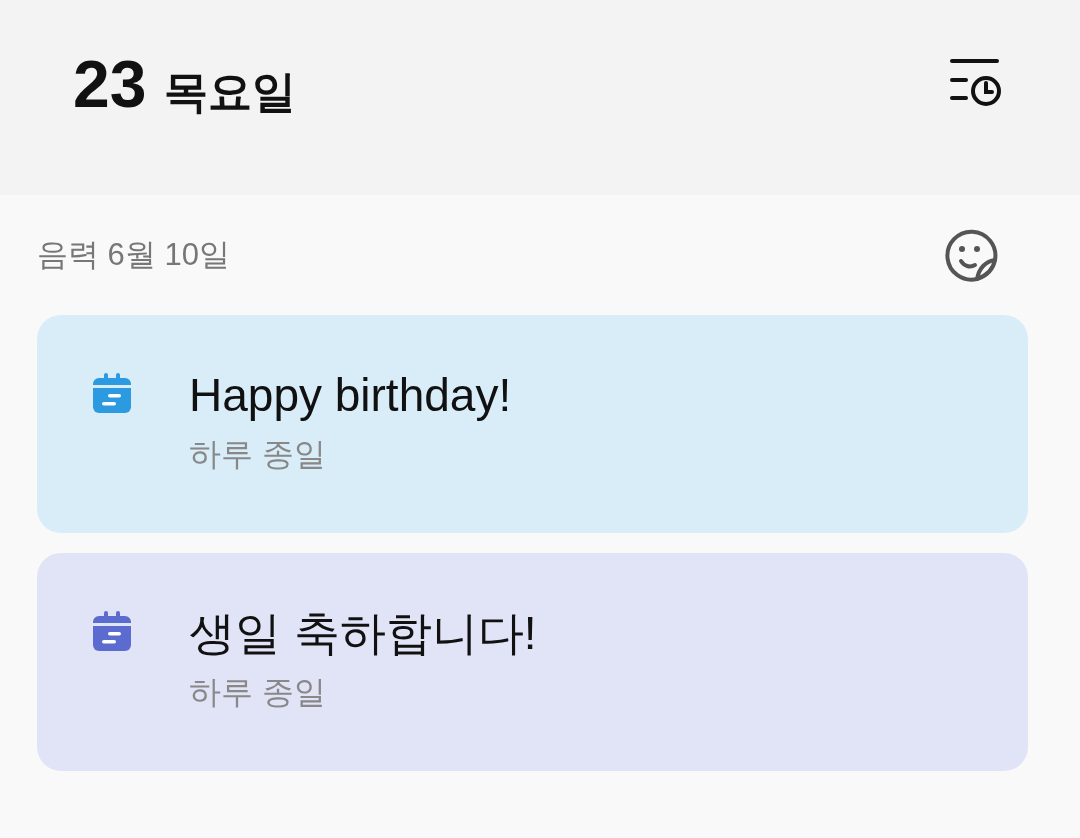 The image size is (1080, 838). I want to click on lunar-date: 음력 6월 10일, so click(133, 255).